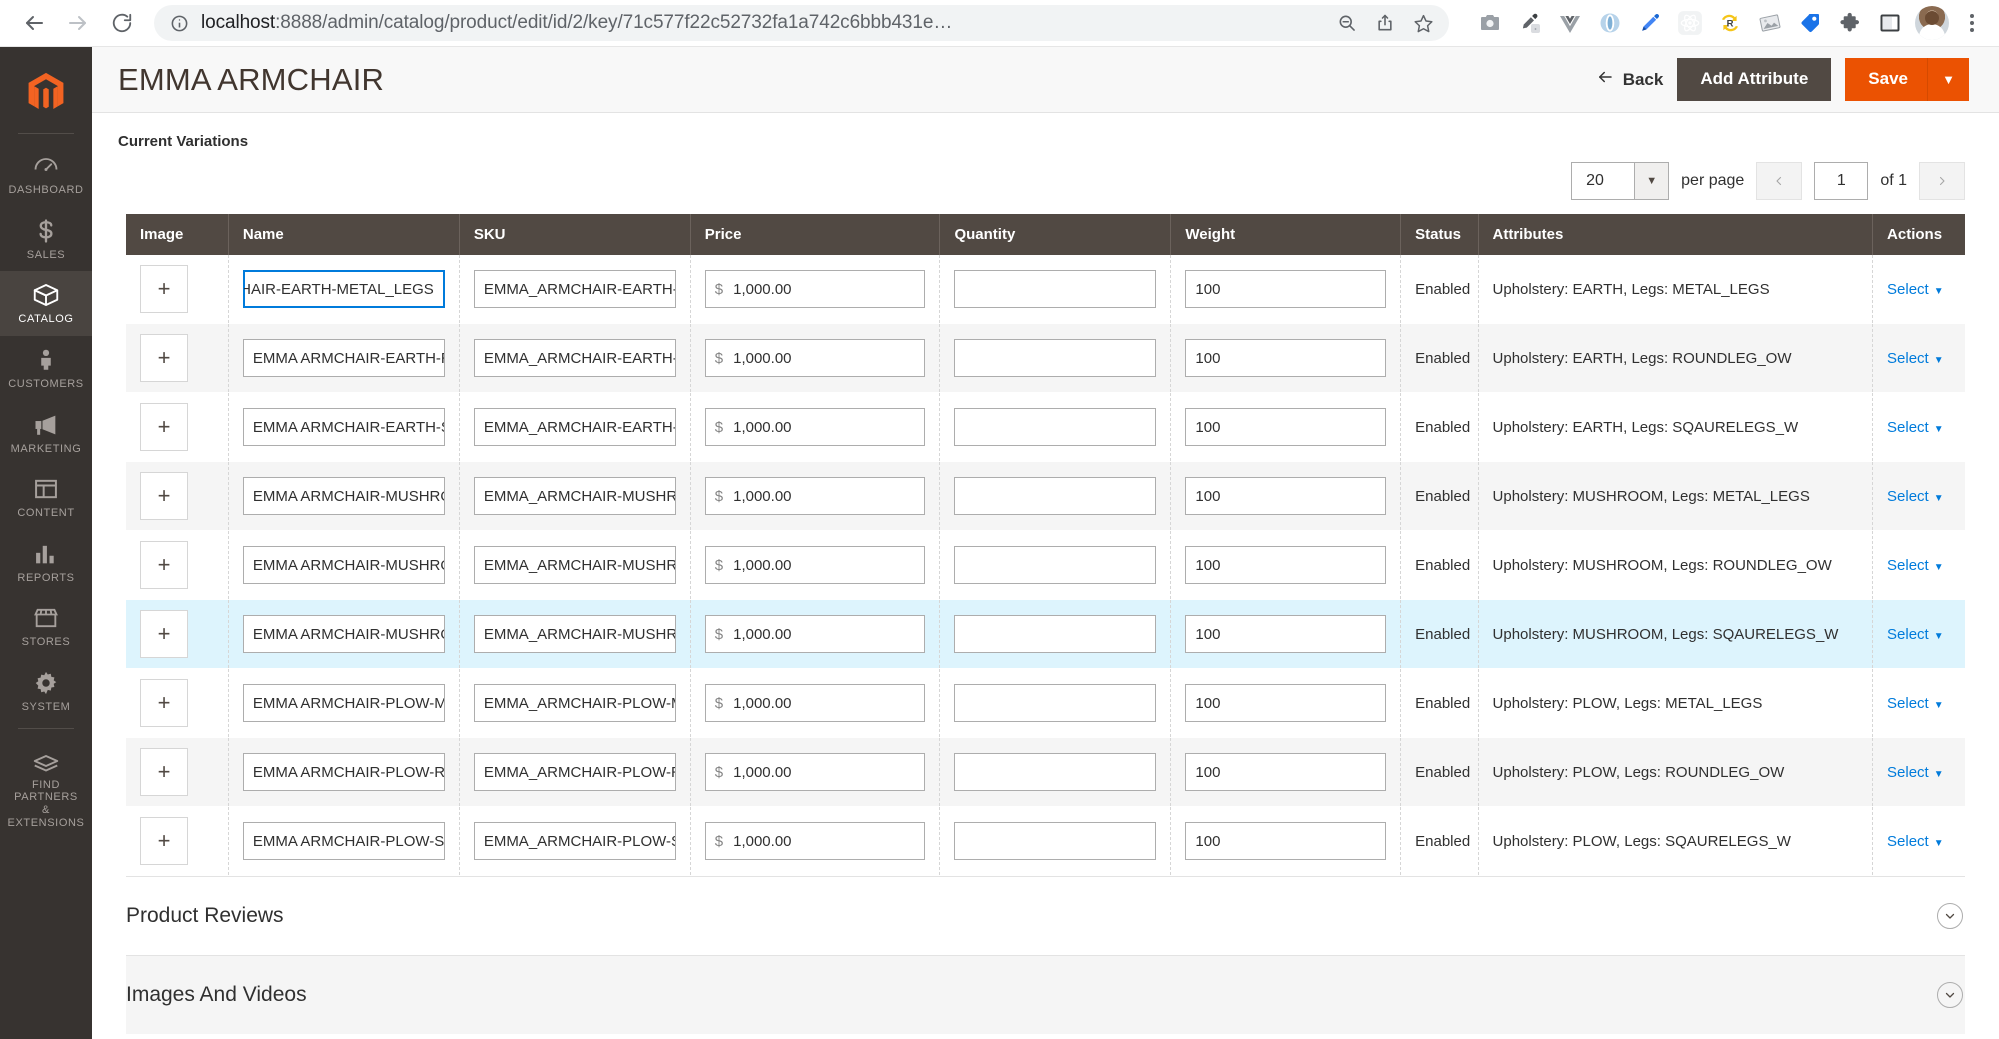 Image resolution: width=1999 pixels, height=1039 pixels. What do you see at coordinates (46, 788) in the screenshot?
I see `sidebar-item-find-partners-extensions: Find Partners & Extensions` at bounding box center [46, 788].